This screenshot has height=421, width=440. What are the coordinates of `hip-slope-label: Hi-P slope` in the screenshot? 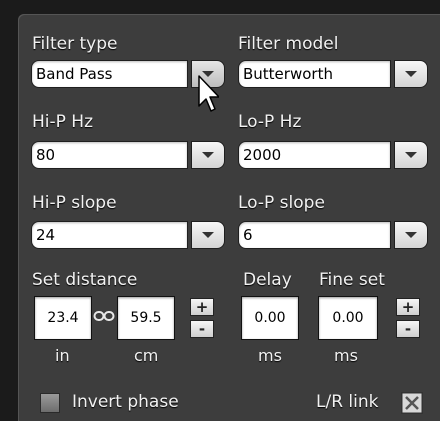 It's located at (74, 203).